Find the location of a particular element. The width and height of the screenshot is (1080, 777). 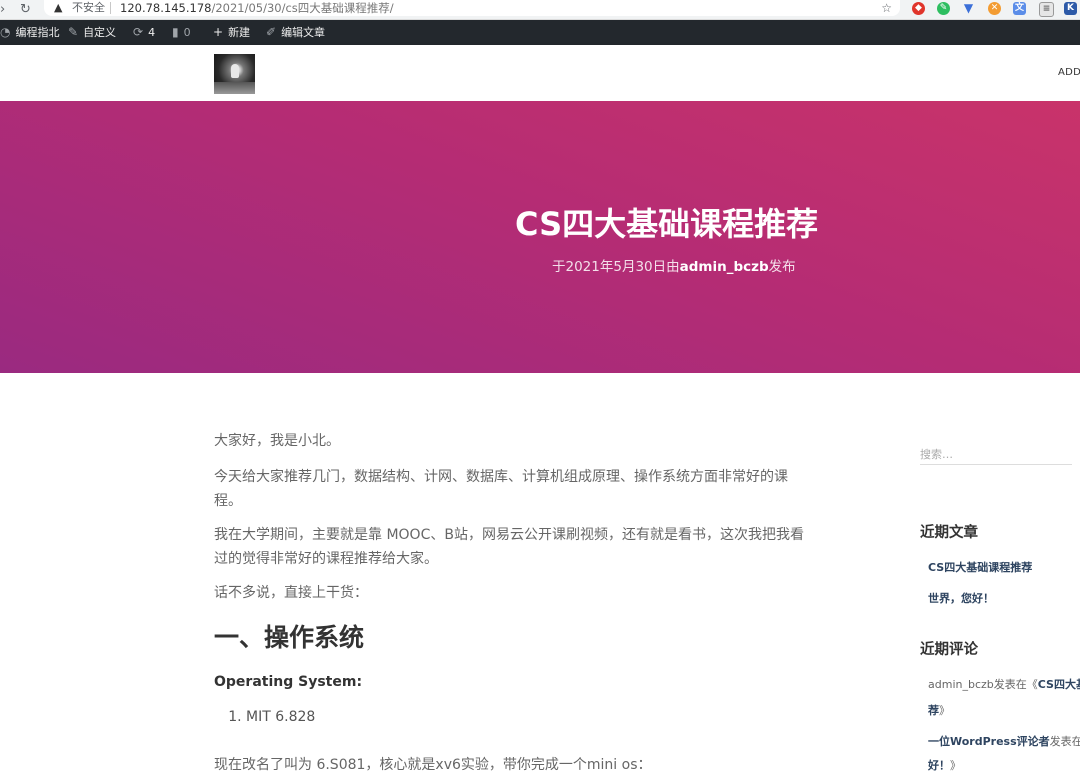

url-host: 120.78.145.178 is located at coordinates (166, 8).